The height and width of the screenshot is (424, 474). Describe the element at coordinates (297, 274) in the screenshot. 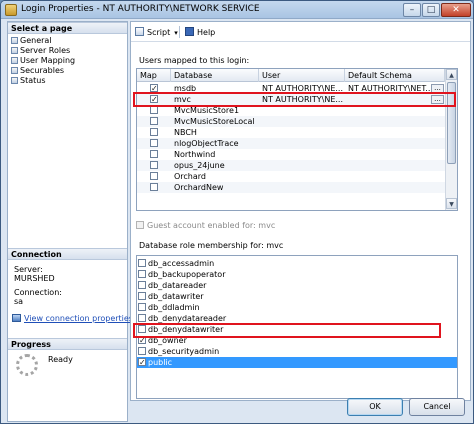

I see `role-item-db-backupoperator: db_backupoperator` at that location.